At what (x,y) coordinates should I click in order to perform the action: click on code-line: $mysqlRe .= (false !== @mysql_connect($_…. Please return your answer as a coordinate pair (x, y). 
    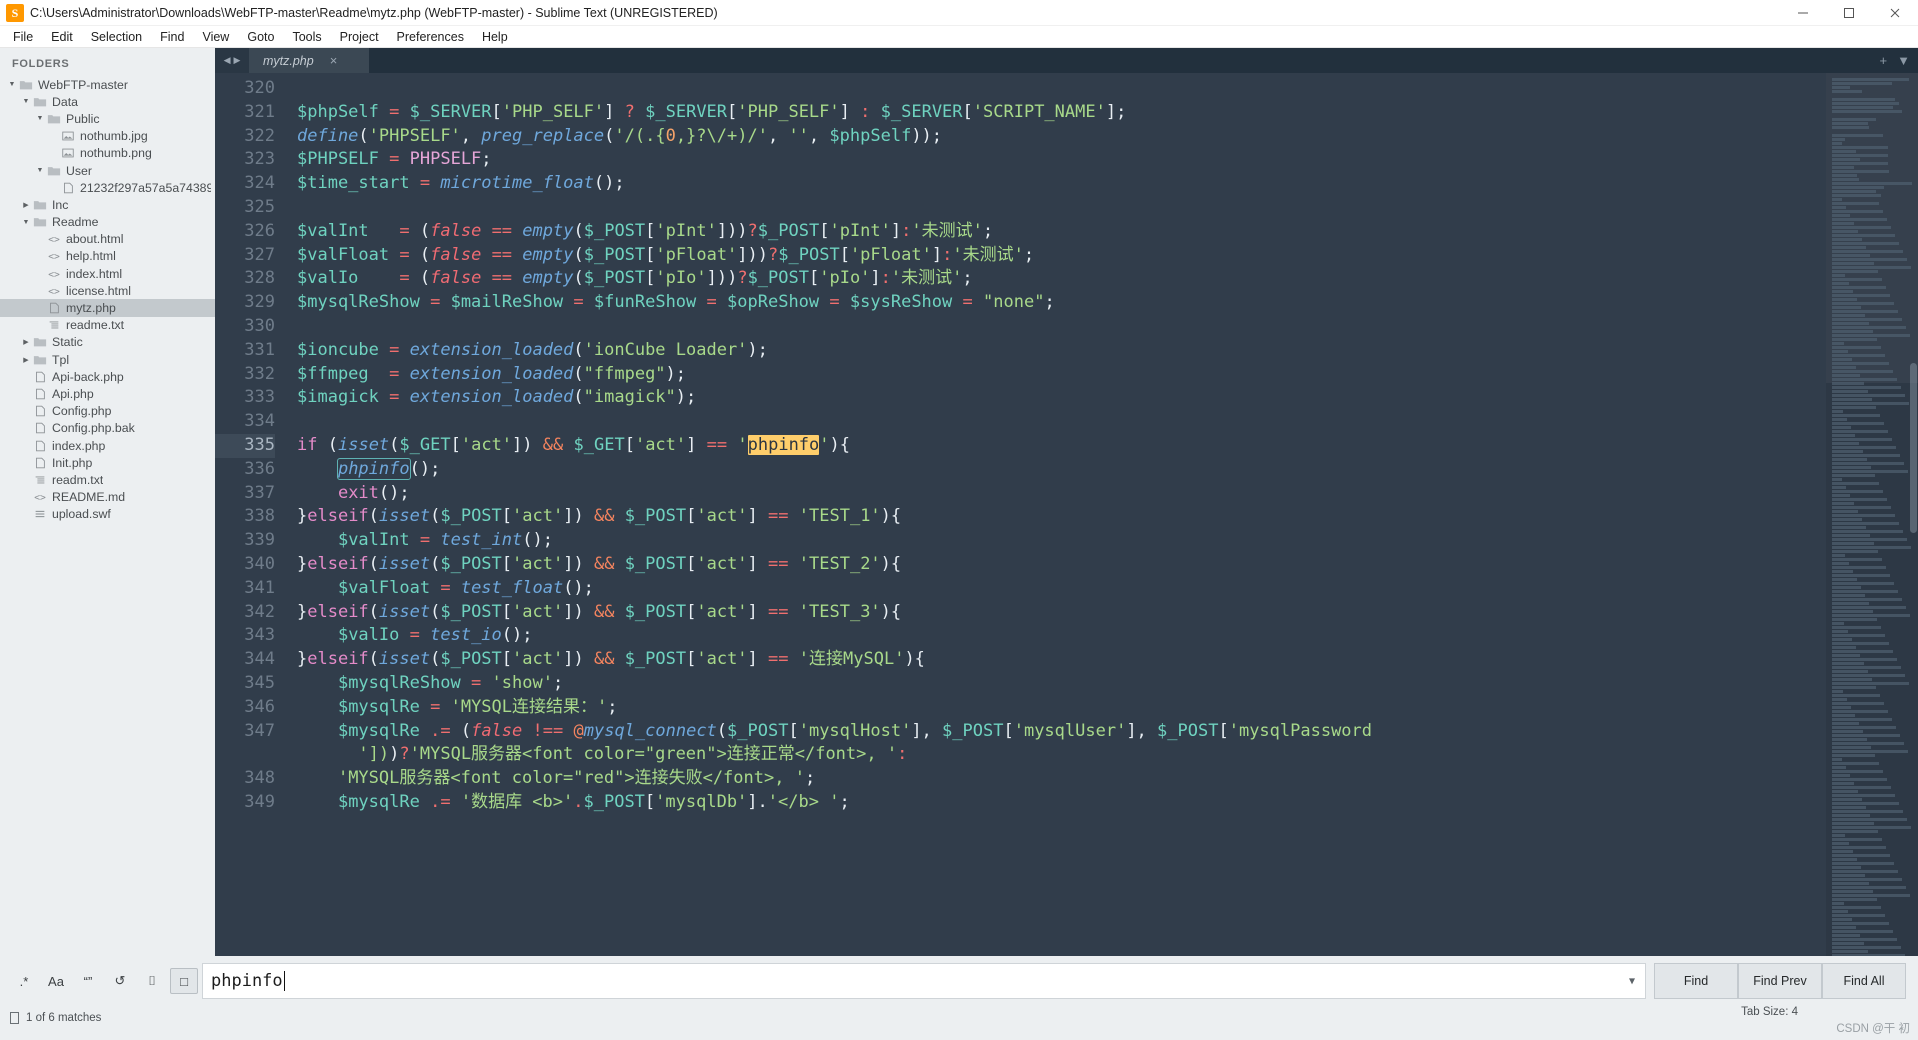
    Looking at the image, I should click on (1061, 732).